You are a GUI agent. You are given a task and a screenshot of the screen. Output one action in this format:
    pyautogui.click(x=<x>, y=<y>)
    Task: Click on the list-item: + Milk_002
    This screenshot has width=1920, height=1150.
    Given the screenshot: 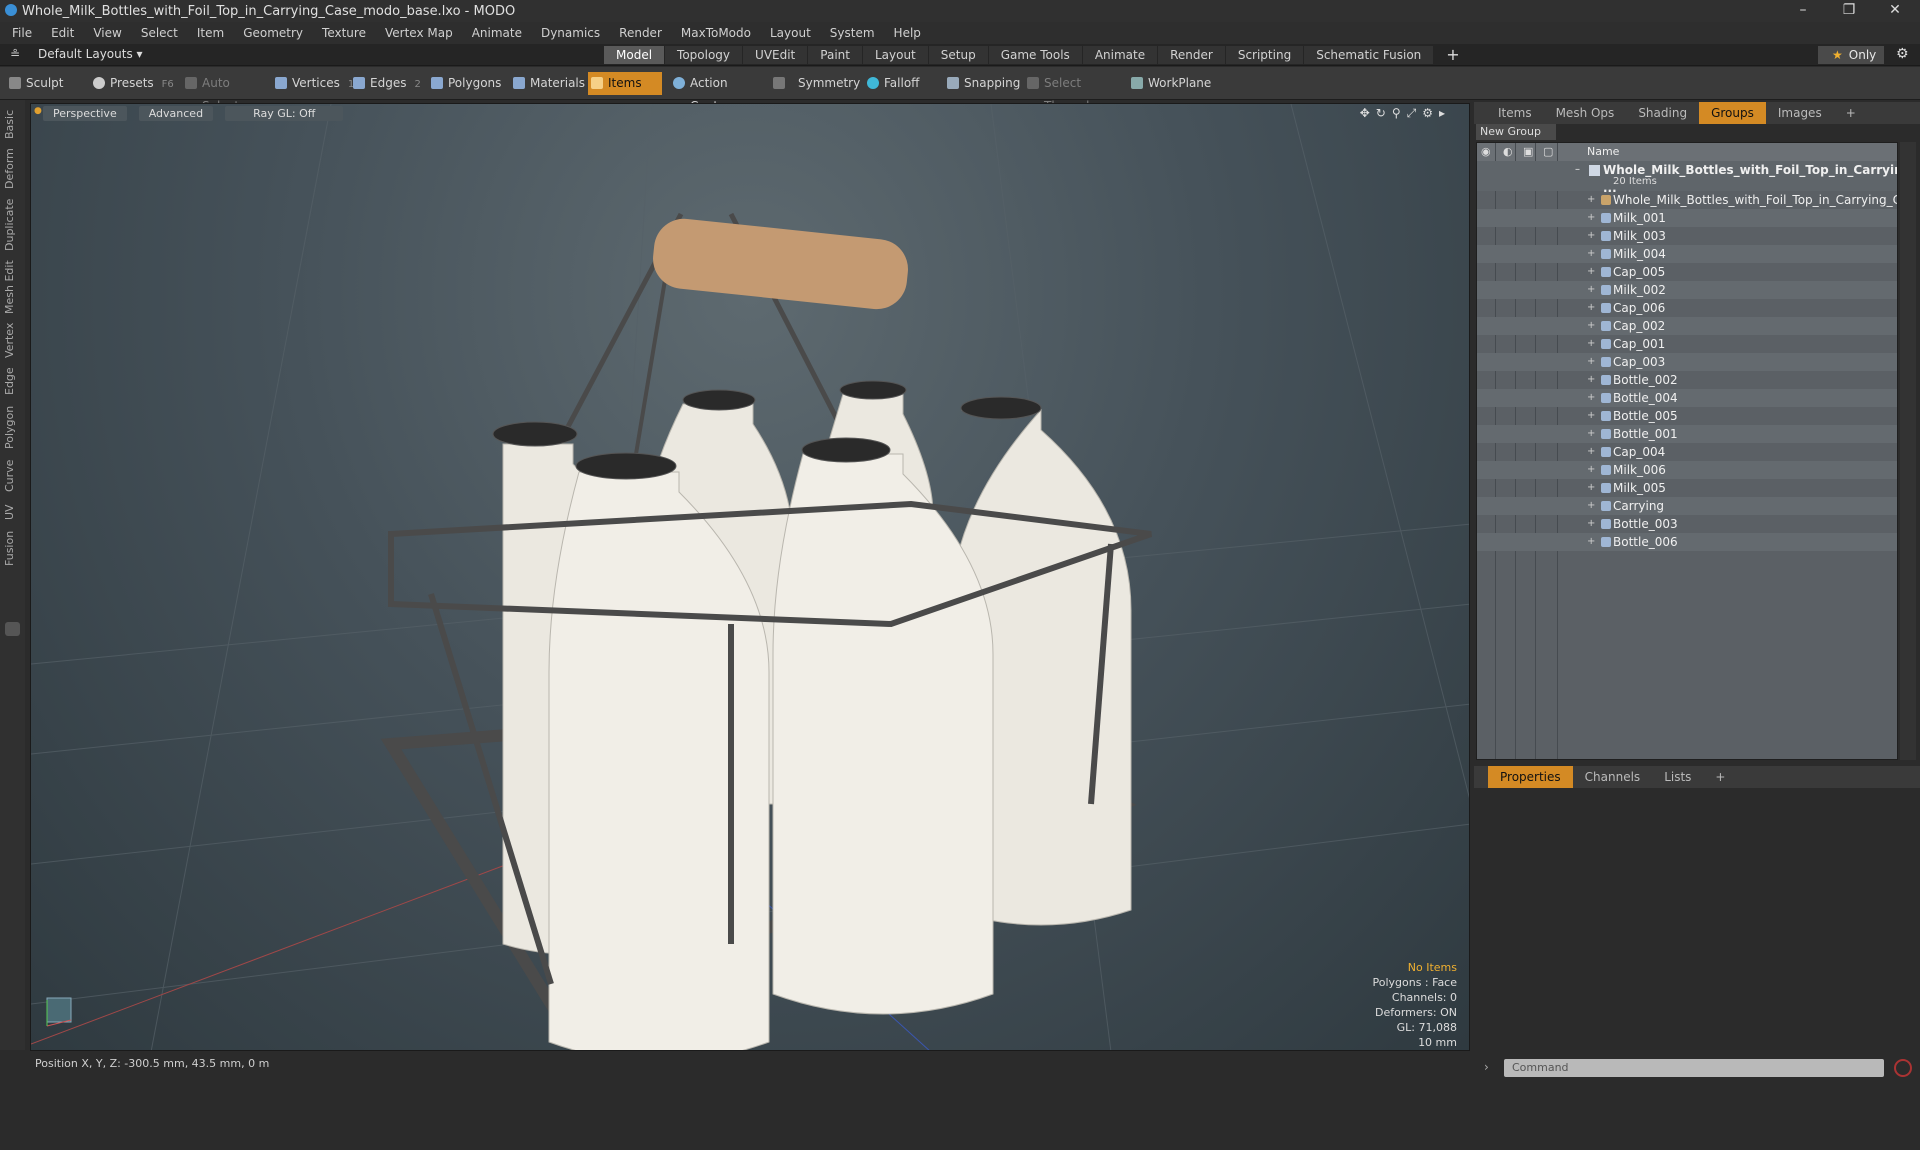 What is the action you would take?
    pyautogui.click(x=1687, y=290)
    